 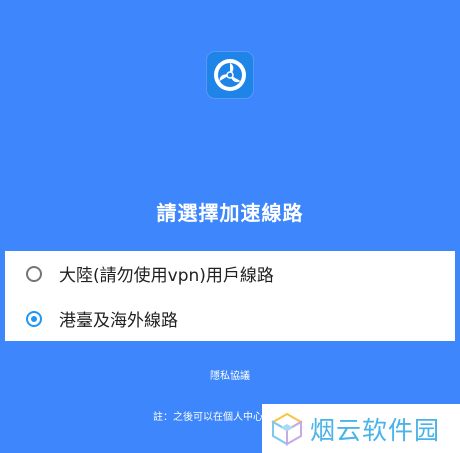 I want to click on privacy-policy-link: 隱私協議, so click(x=230, y=374).